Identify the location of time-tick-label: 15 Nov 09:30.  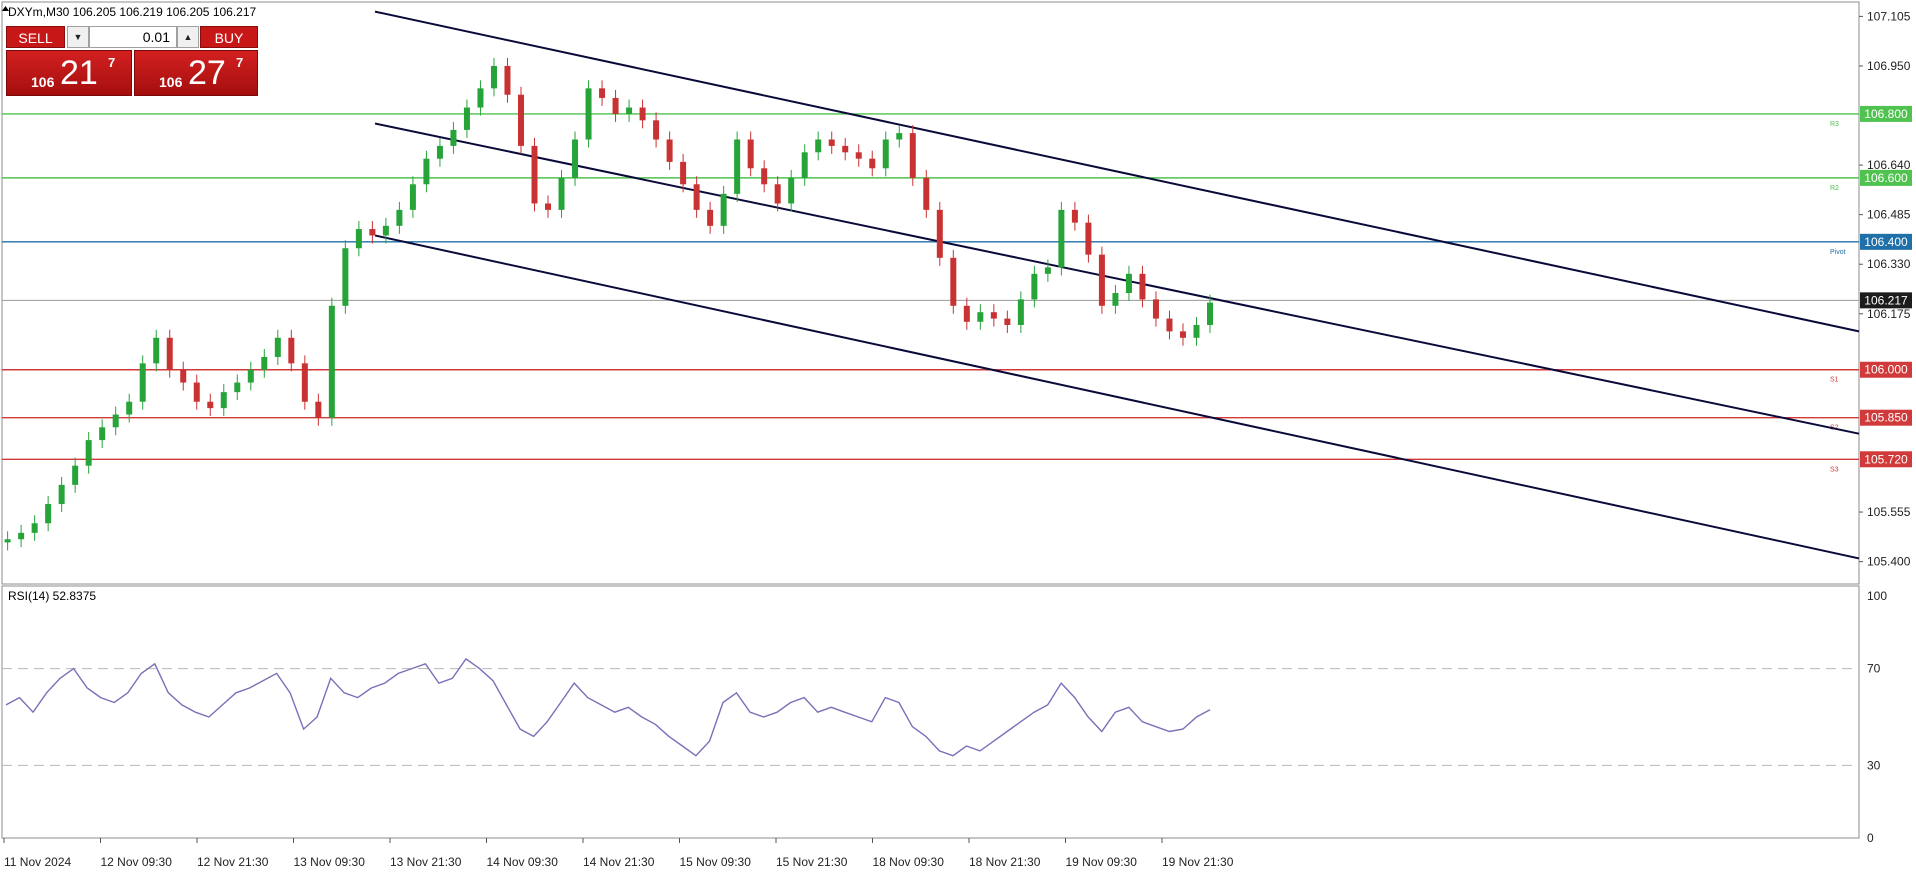
(716, 862).